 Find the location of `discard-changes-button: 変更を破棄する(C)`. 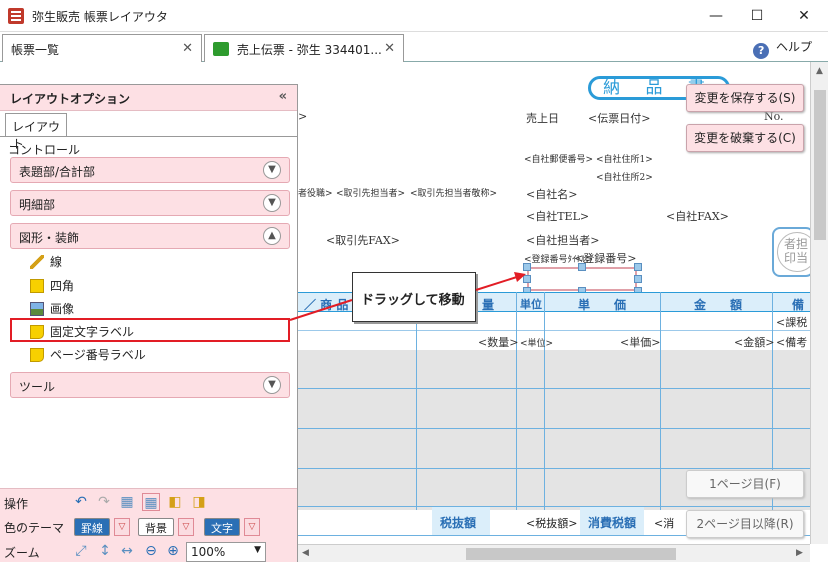

discard-changes-button: 変更を破棄する(C) is located at coordinates (745, 138).